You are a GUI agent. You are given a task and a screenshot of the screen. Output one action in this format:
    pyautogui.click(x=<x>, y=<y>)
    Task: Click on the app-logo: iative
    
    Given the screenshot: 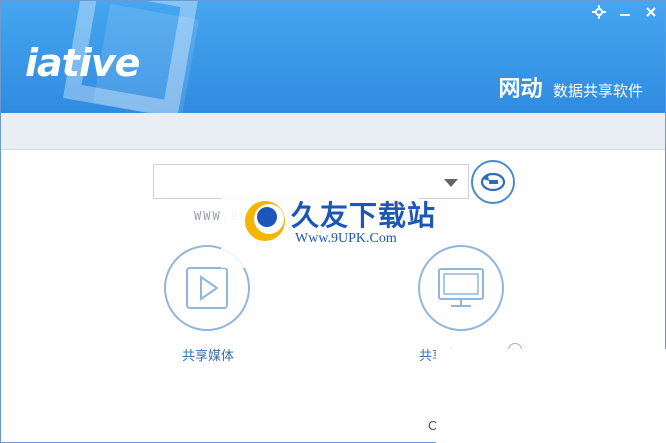 What is the action you would take?
    pyautogui.click(x=82, y=63)
    